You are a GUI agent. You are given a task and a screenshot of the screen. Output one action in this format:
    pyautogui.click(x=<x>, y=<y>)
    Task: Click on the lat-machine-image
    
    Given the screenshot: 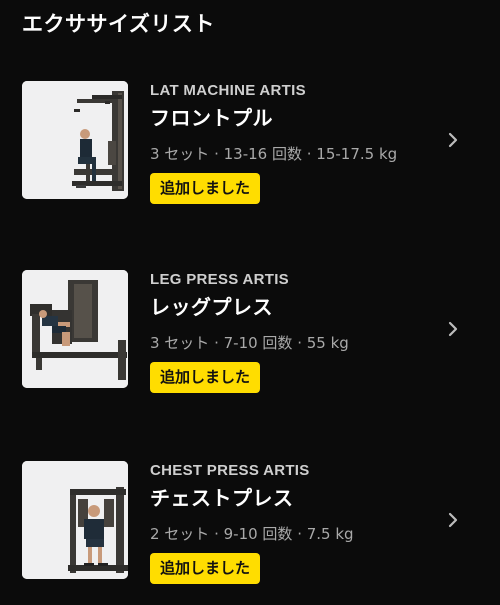 What is the action you would take?
    pyautogui.click(x=75, y=140)
    